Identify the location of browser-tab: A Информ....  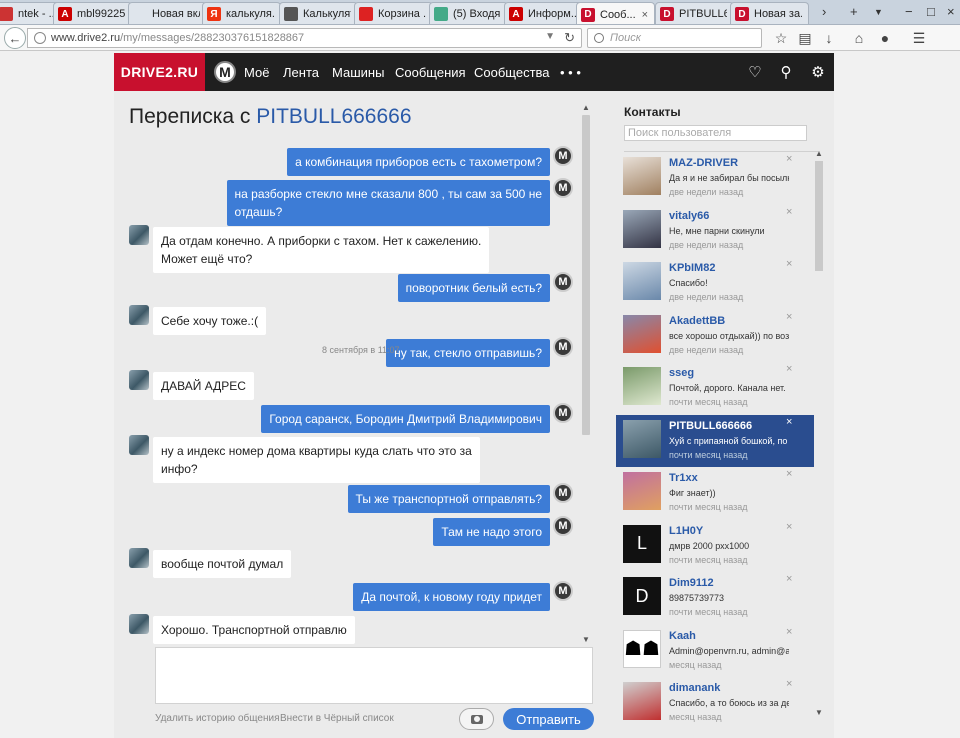
(543, 13).